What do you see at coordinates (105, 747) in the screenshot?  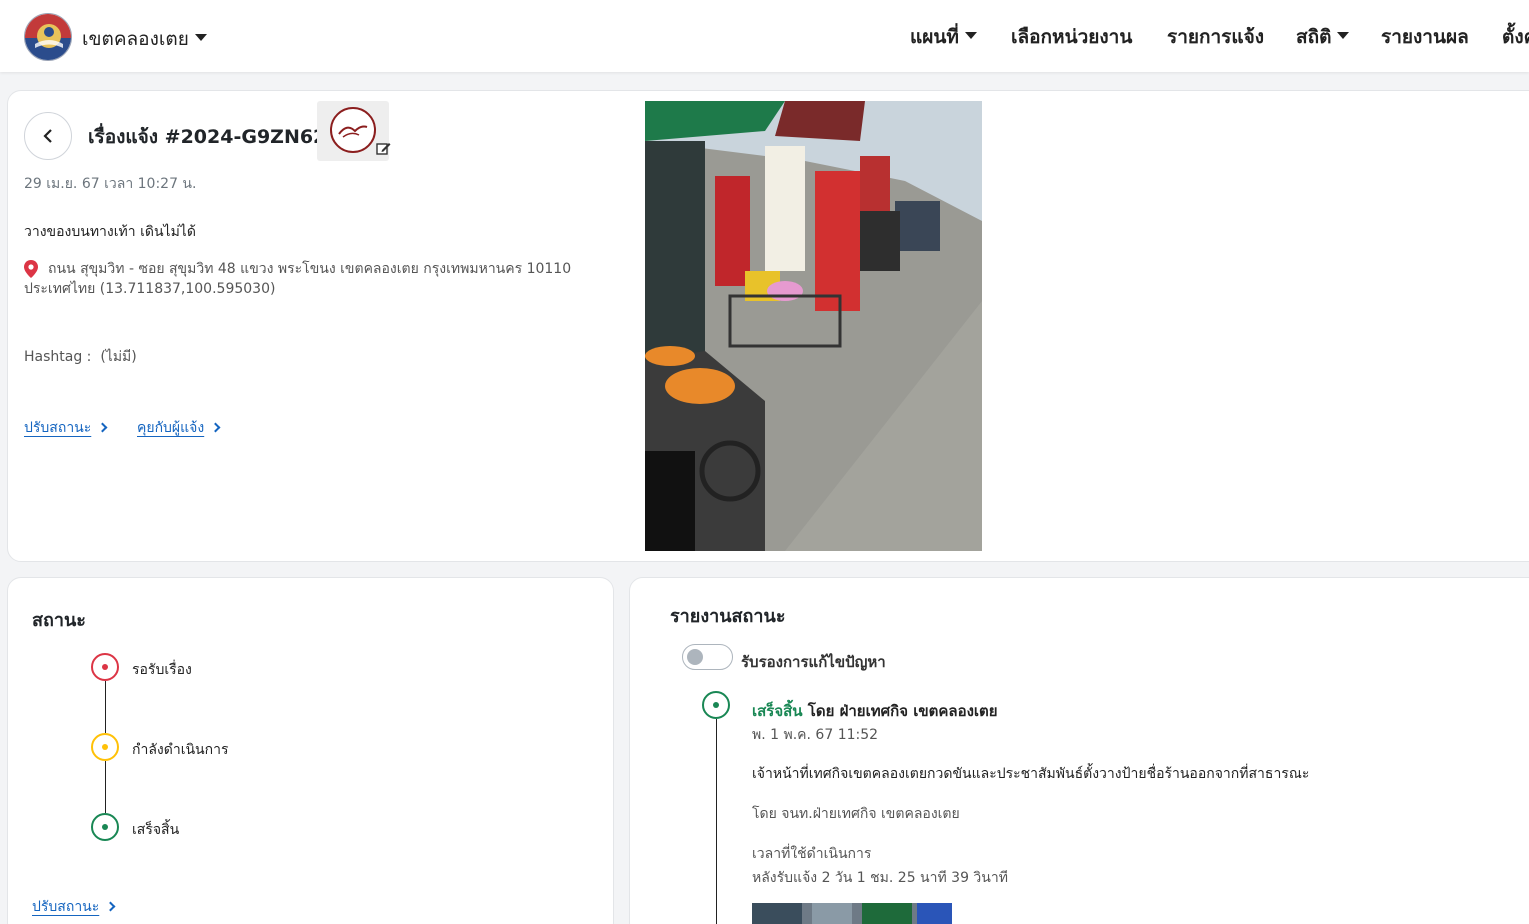 I see `status-dot-in-progress` at bounding box center [105, 747].